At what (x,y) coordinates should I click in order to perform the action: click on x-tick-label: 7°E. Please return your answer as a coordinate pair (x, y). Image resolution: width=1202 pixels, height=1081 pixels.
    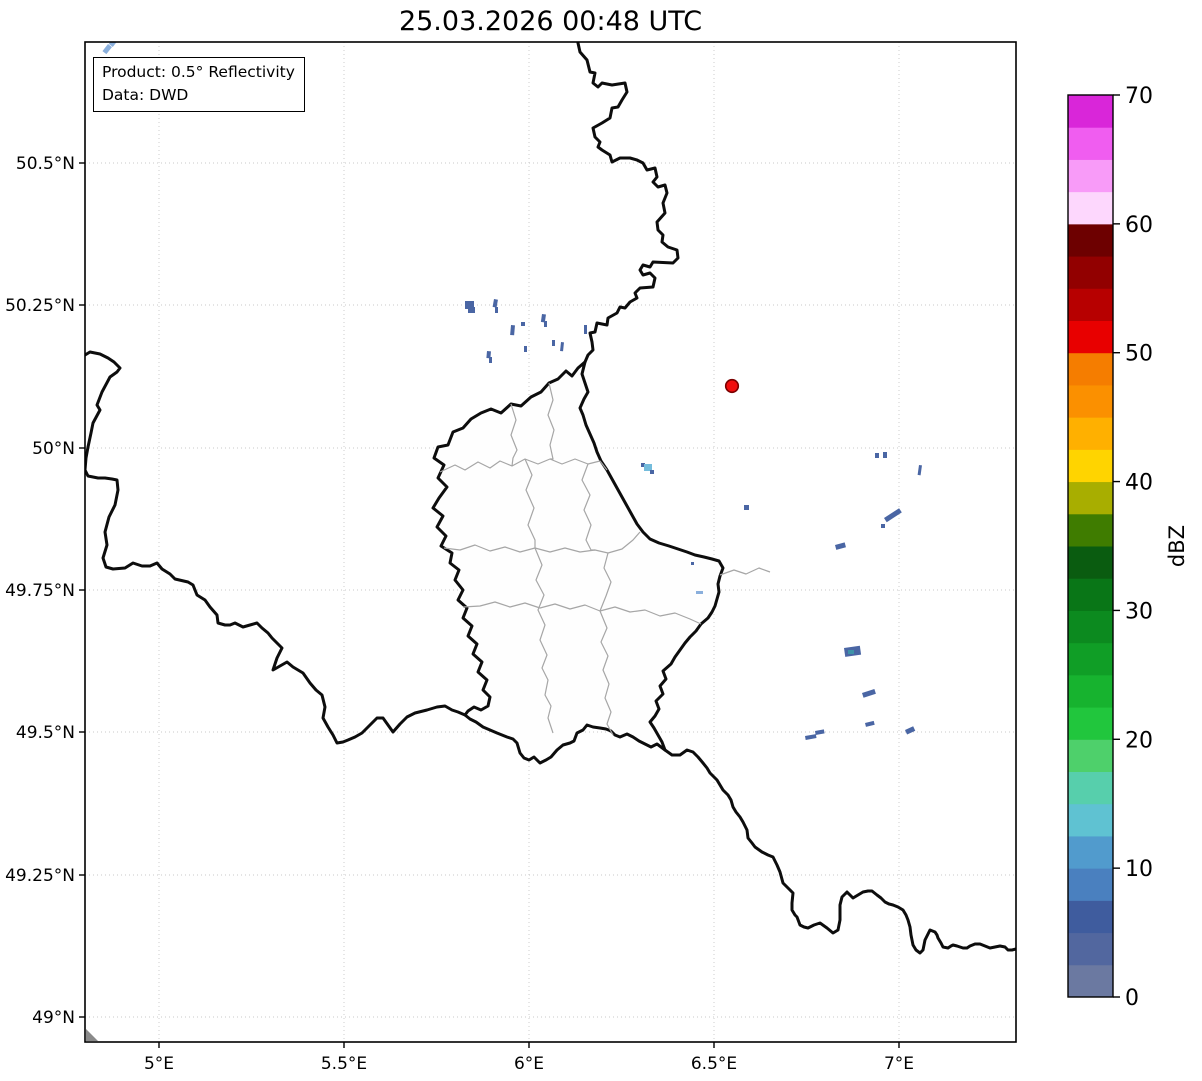
    Looking at the image, I should click on (899, 1064).